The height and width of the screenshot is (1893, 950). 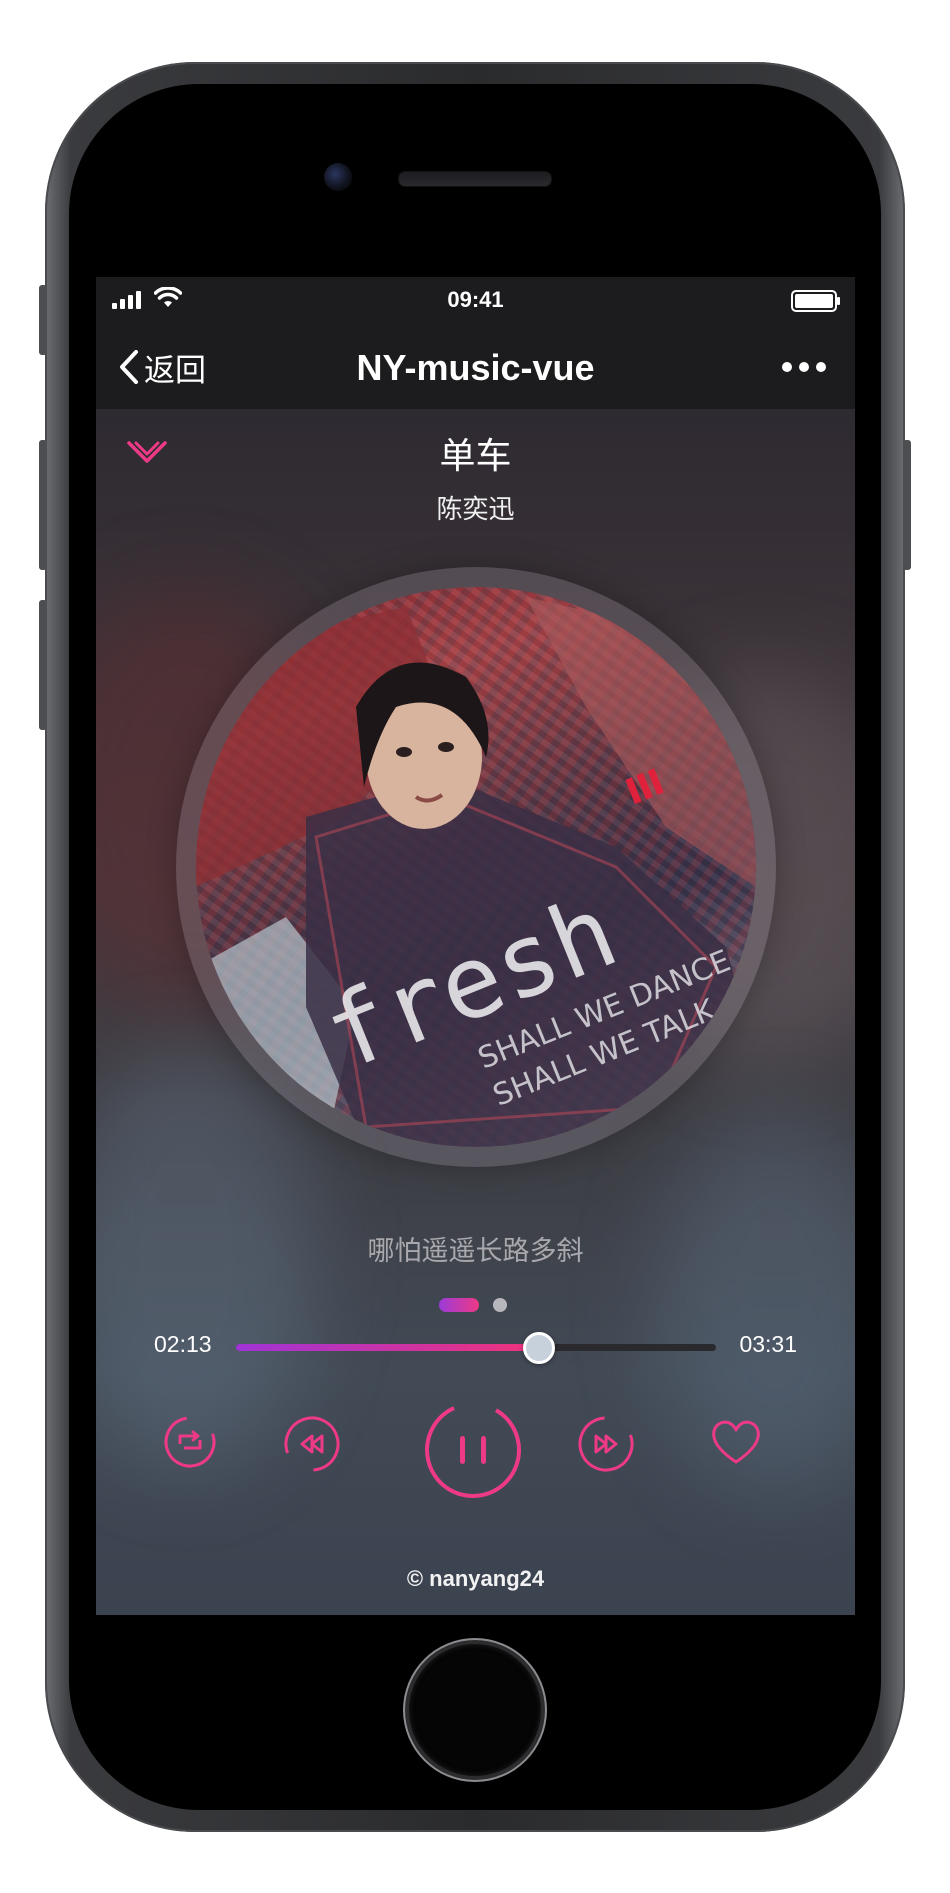 I want to click on previous-icon, so click(x=312, y=1444).